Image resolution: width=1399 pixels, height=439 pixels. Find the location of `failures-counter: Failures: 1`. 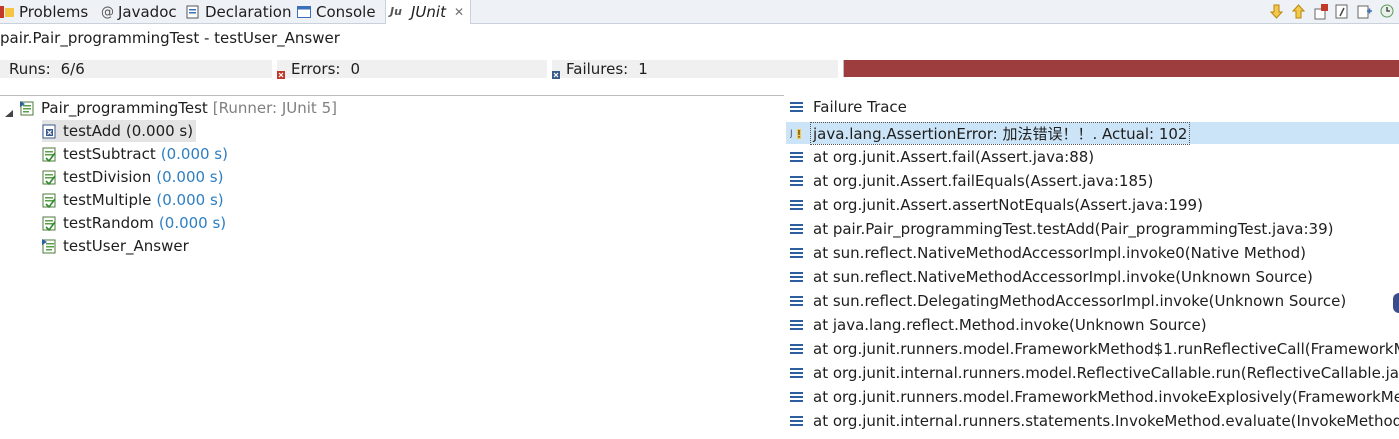

failures-counter: Failures: 1 is located at coordinates (695, 69).